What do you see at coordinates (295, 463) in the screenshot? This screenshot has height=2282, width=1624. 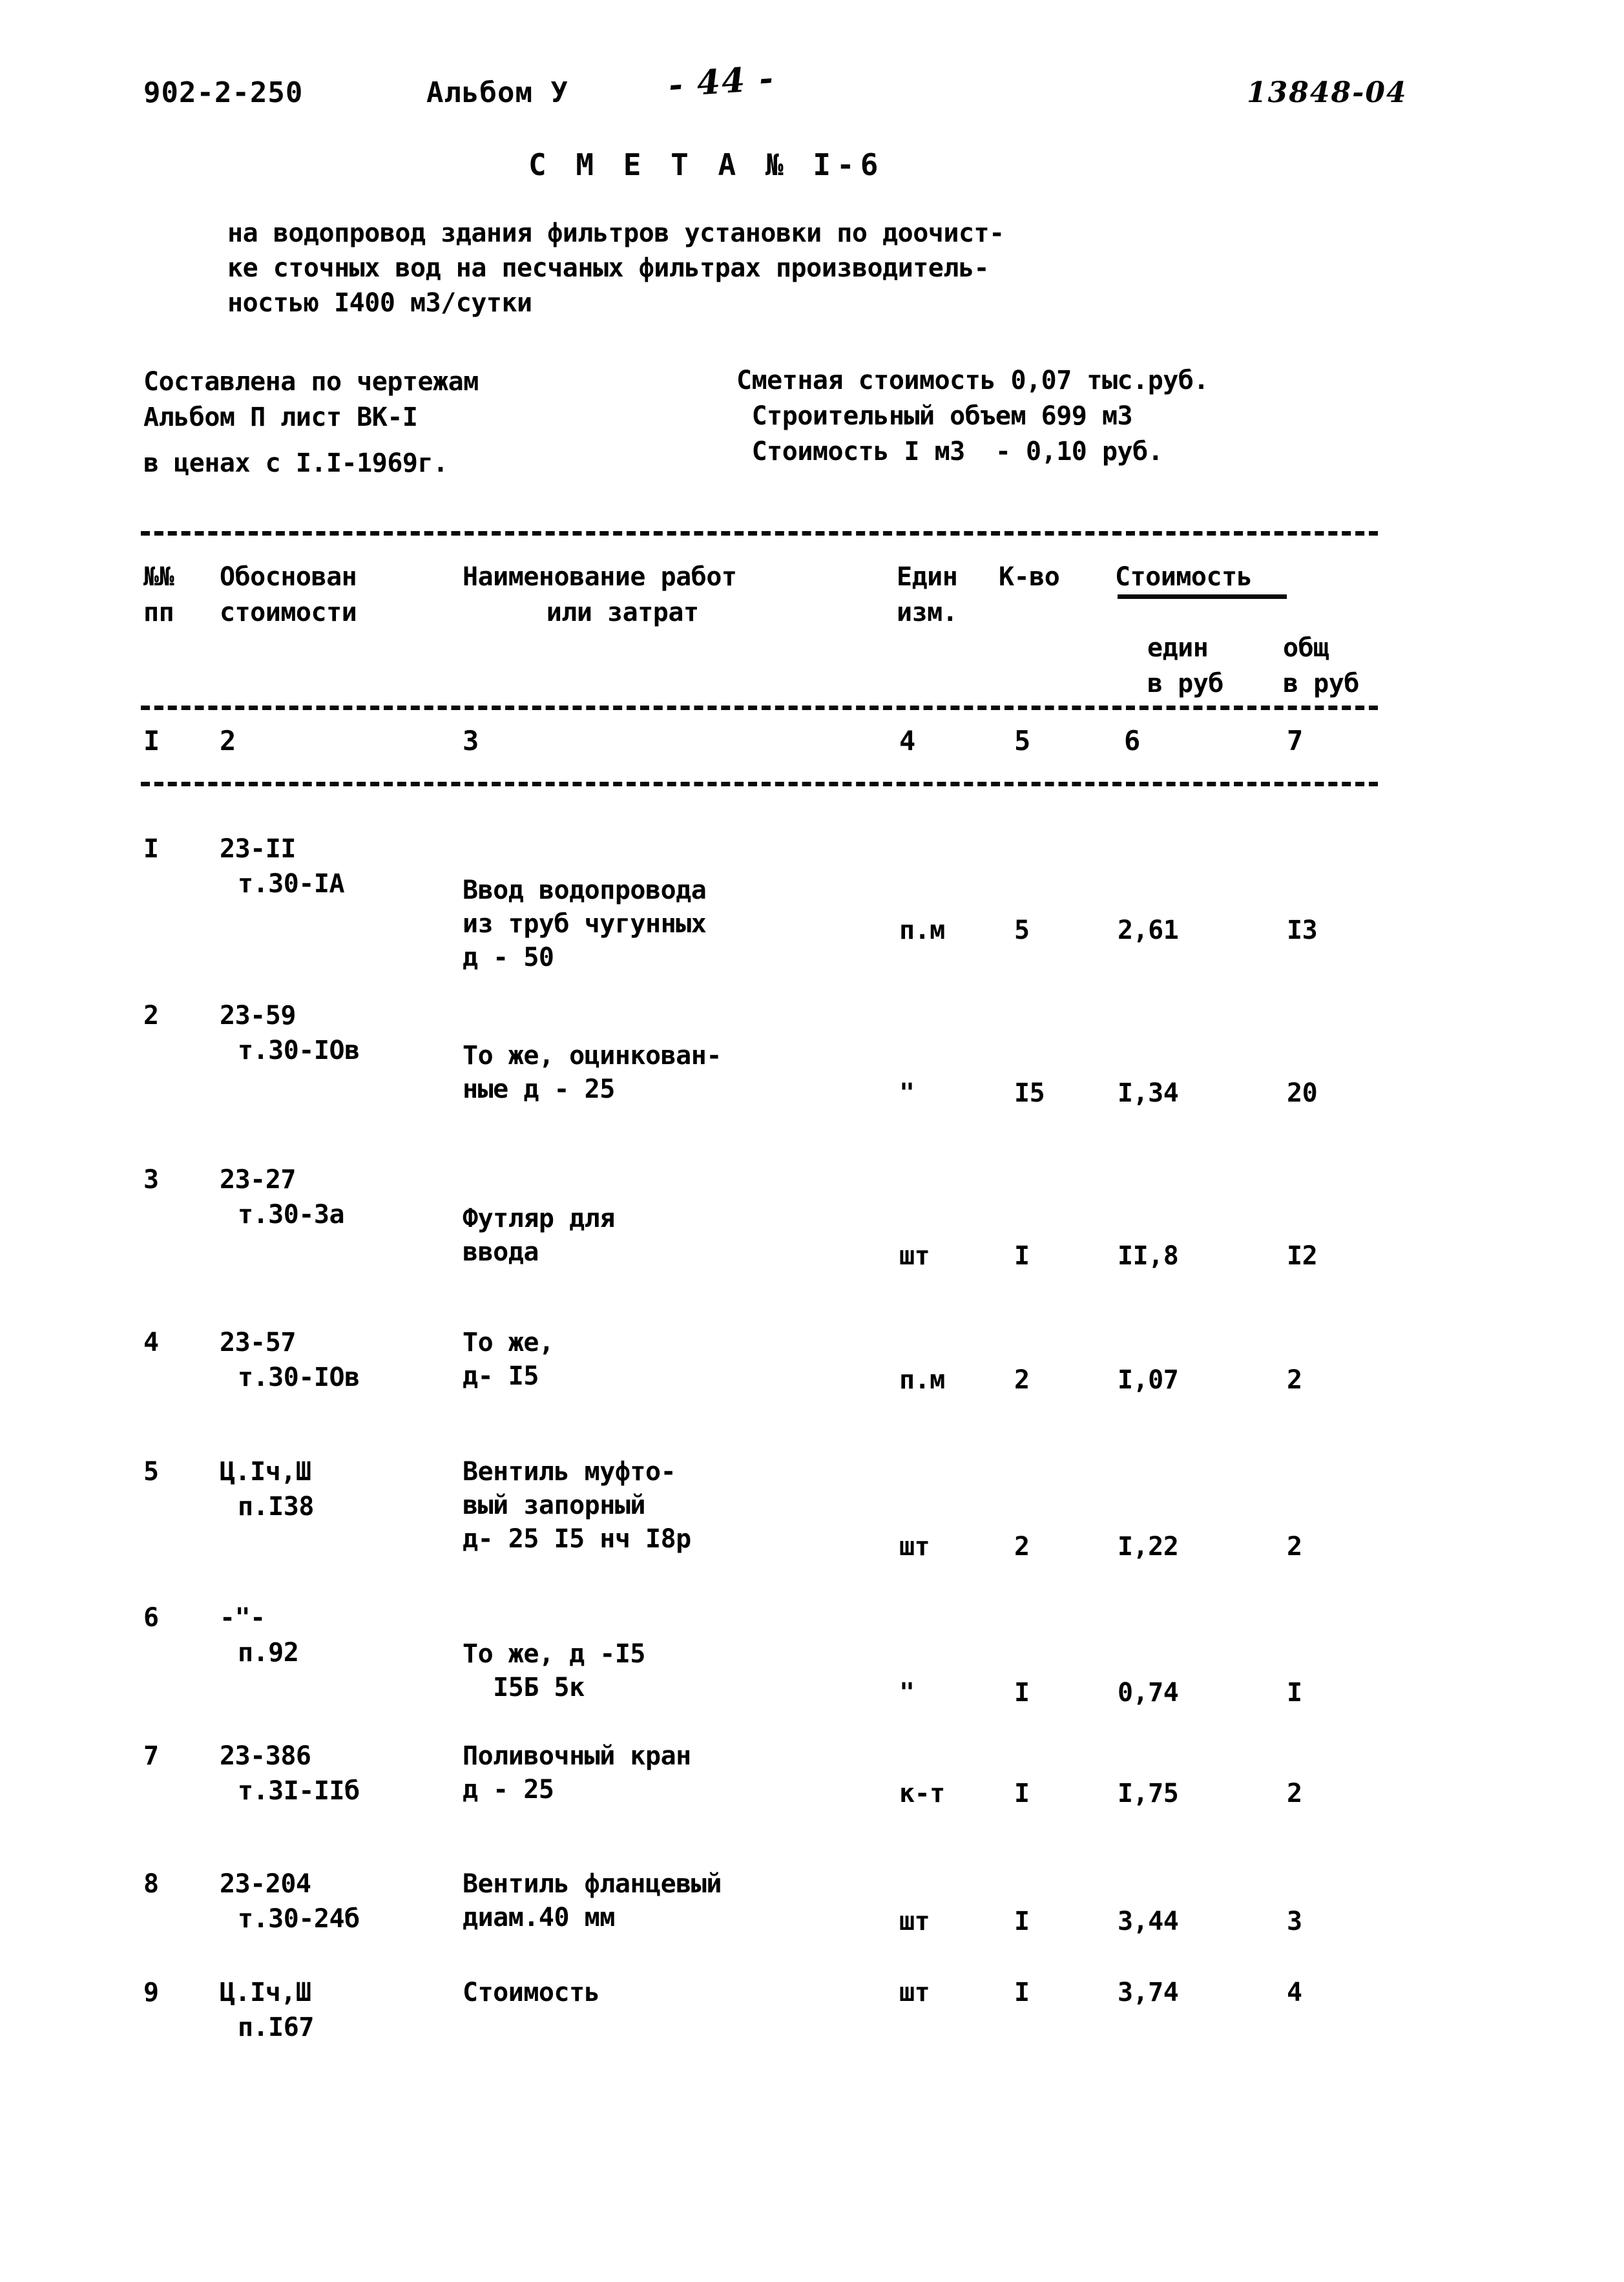 I see `price-basis-year: в ценах с I.I-1969г.` at bounding box center [295, 463].